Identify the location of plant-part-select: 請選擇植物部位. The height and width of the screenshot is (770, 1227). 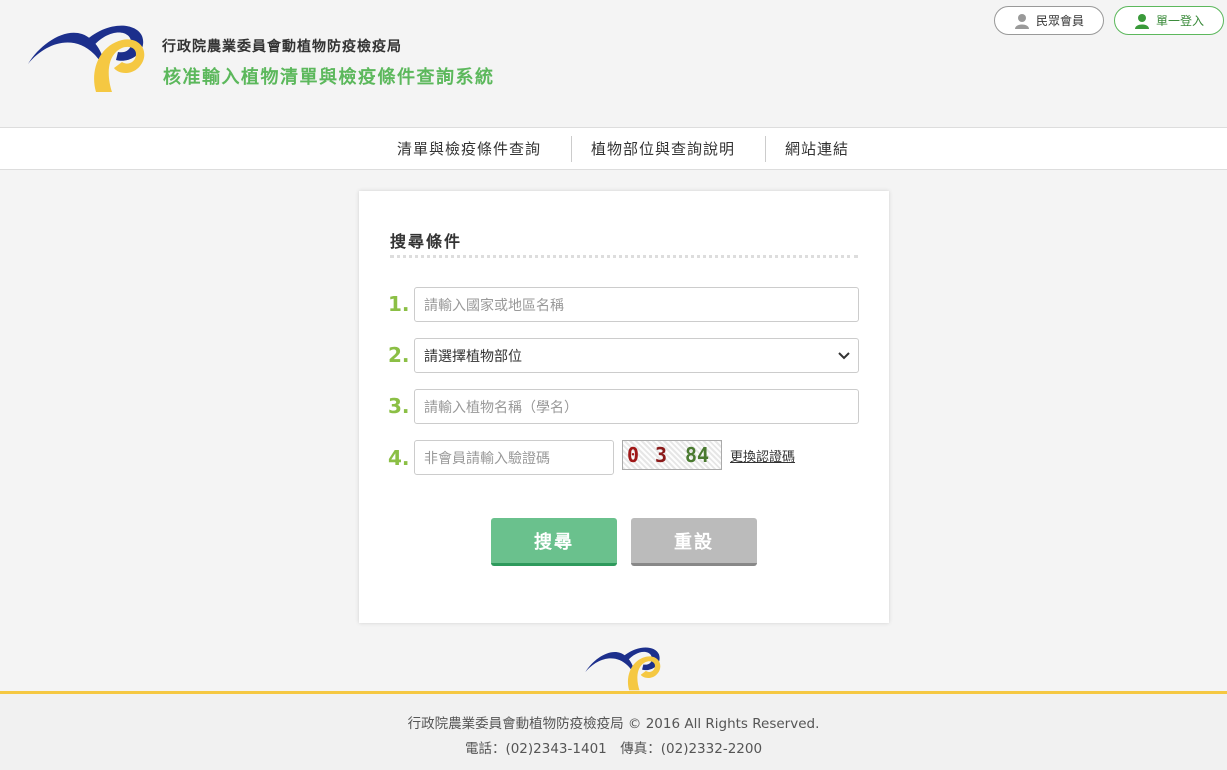
(636, 355).